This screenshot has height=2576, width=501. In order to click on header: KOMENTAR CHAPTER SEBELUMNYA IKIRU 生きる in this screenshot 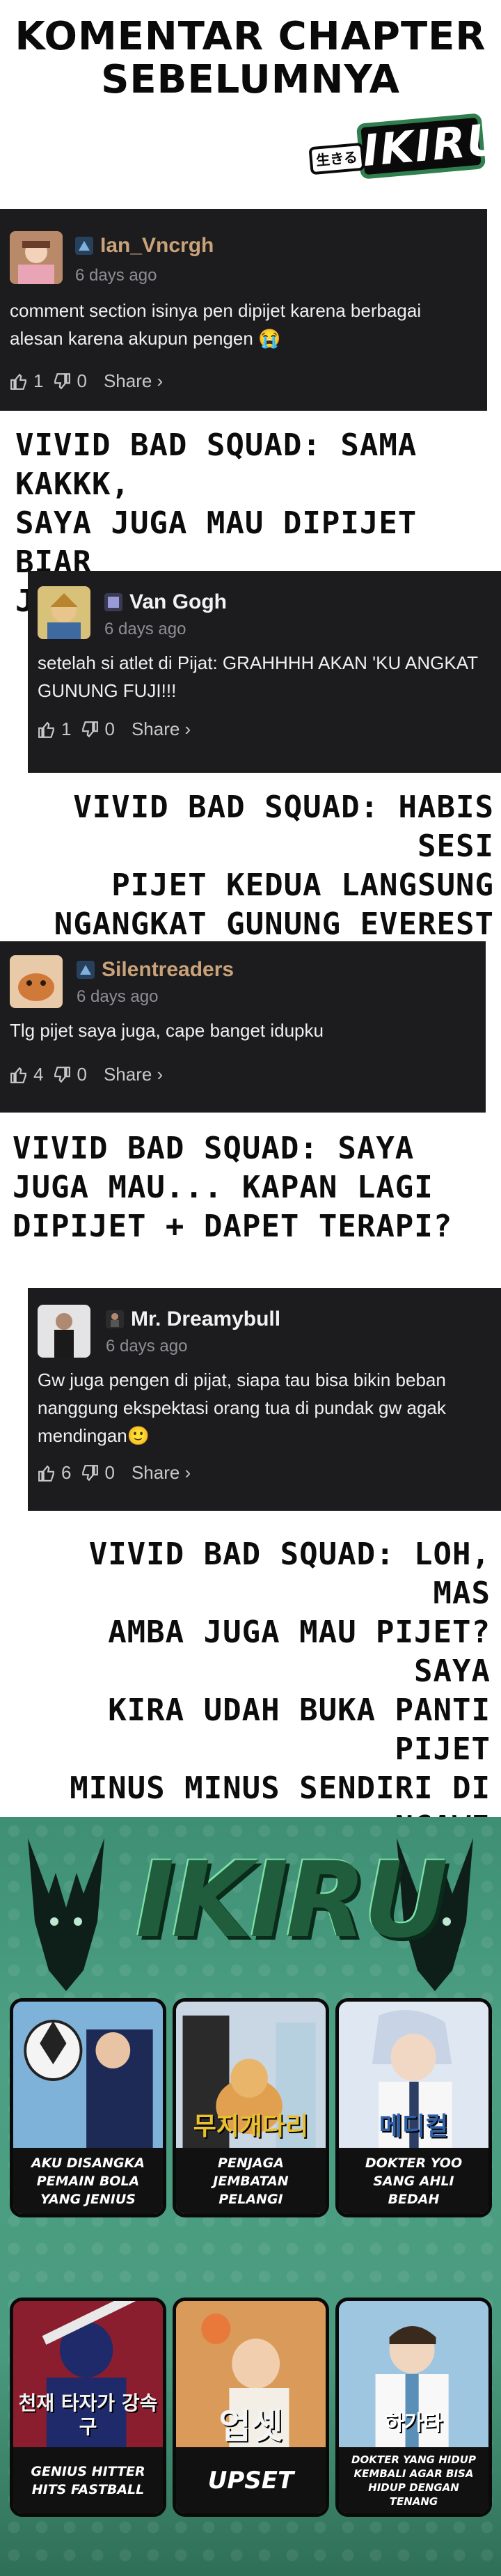, I will do `click(250, 94)`.